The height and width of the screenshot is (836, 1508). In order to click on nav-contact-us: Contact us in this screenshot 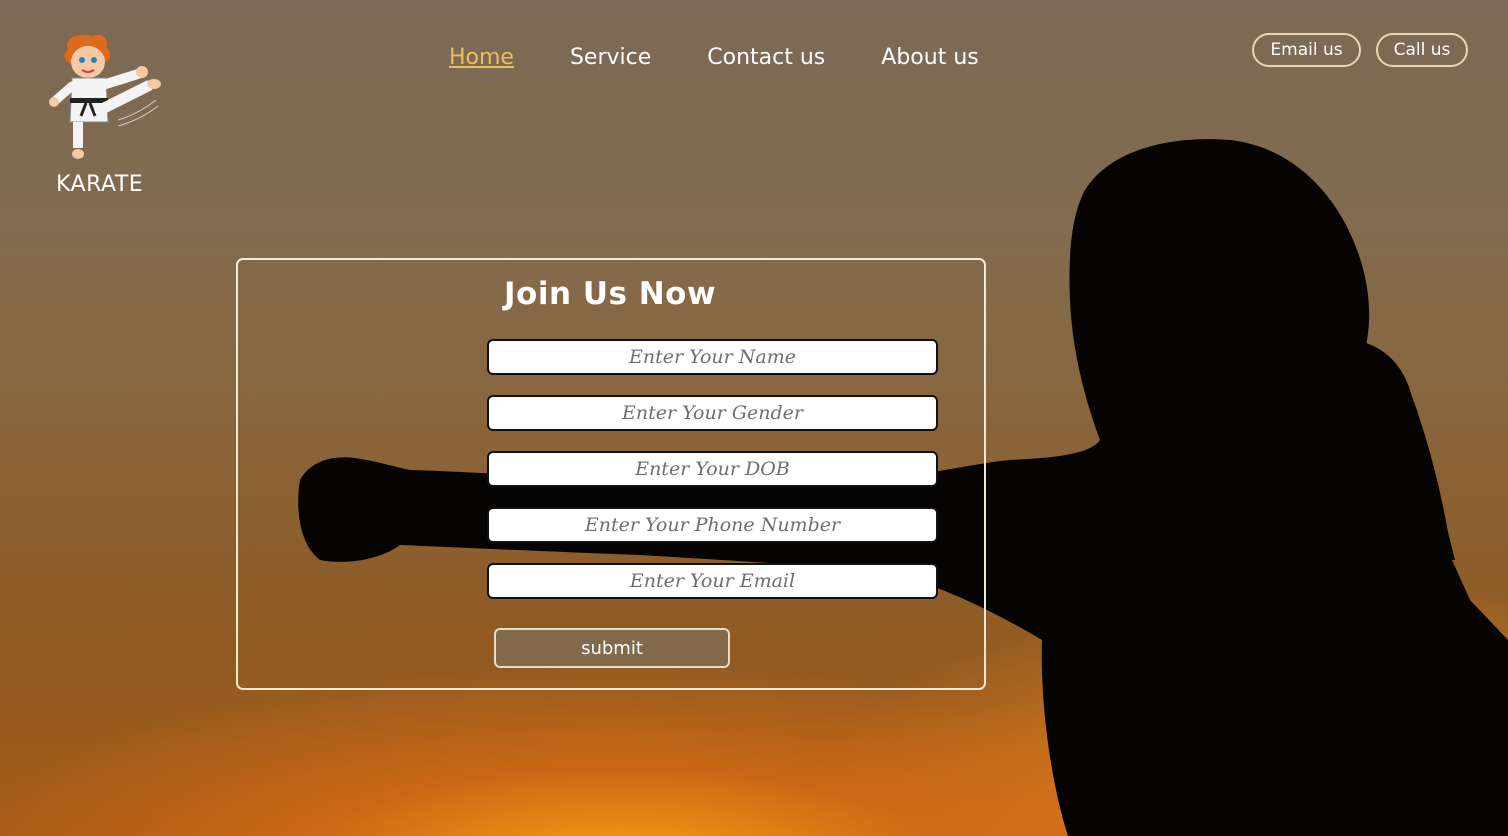, I will do `click(766, 57)`.